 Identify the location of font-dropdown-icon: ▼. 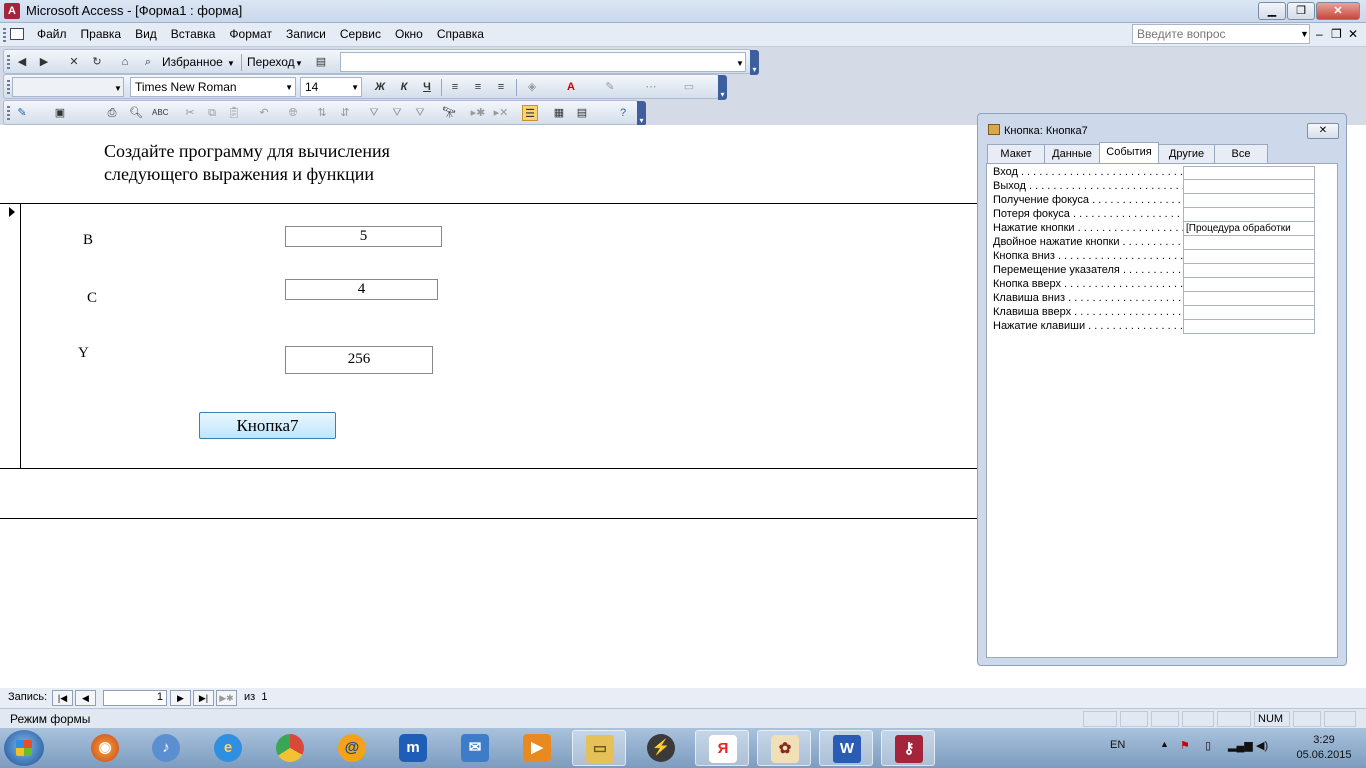
(289, 87).